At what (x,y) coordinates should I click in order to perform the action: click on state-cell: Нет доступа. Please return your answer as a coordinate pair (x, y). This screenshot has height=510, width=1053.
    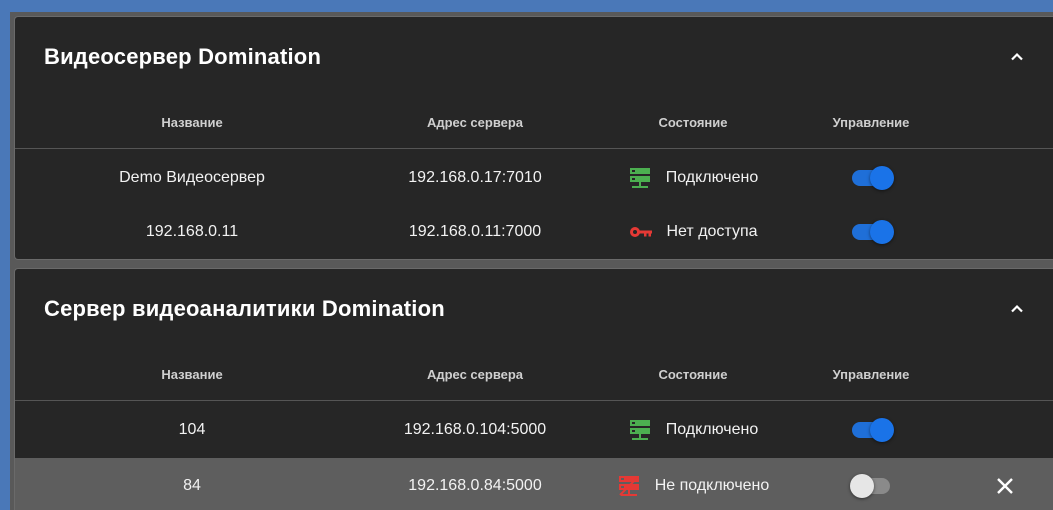
    Looking at the image, I should click on (693, 232).